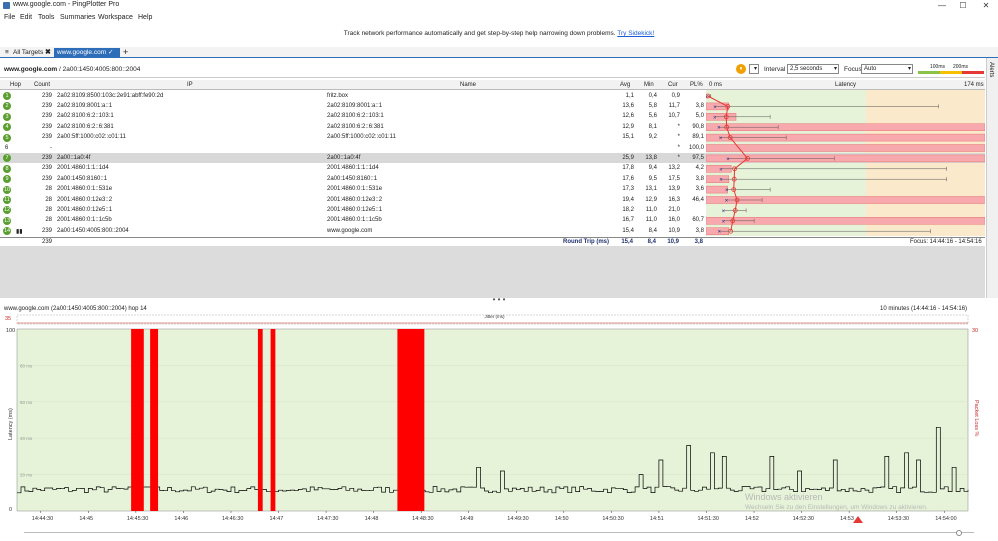 This screenshot has width=998, height=541. Describe the element at coordinates (110, 52) in the screenshot. I see `check-icon: ✓` at that location.